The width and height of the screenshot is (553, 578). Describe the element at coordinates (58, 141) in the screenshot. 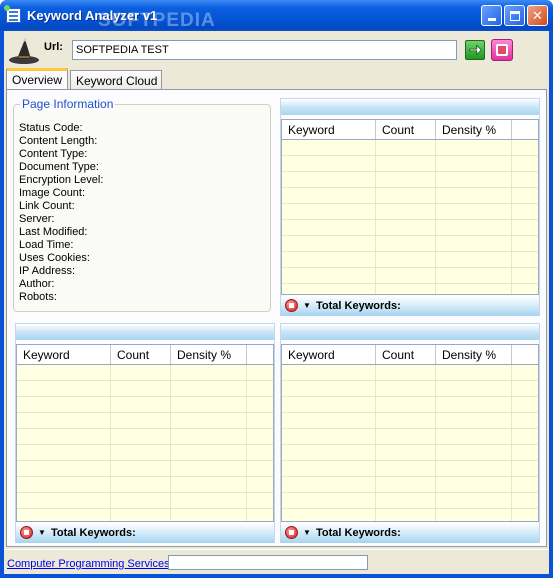

I see `info-content-length: Content Length:` at that location.